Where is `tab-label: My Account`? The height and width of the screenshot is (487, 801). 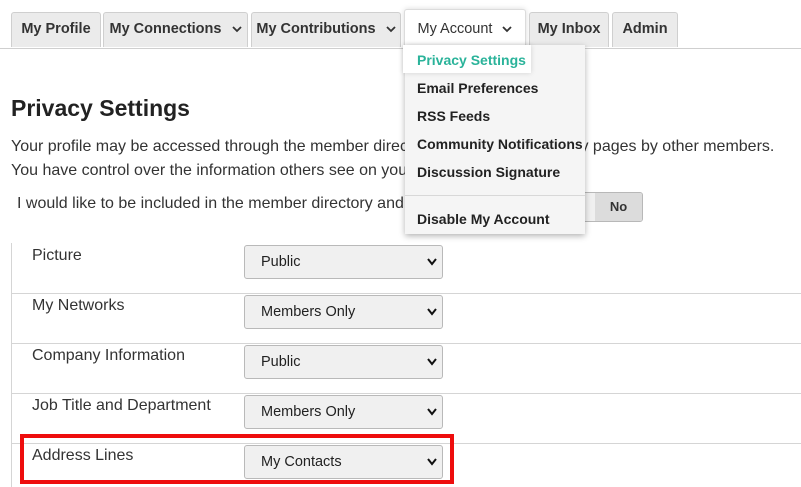
tab-label: My Account is located at coordinates (455, 29).